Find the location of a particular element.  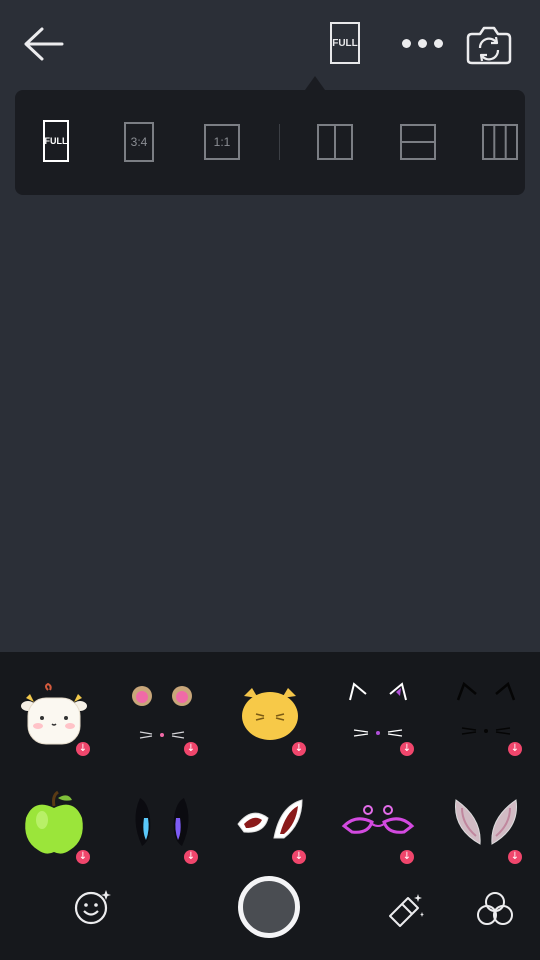

ratio-option-label: FULL is located at coordinates (56, 141).